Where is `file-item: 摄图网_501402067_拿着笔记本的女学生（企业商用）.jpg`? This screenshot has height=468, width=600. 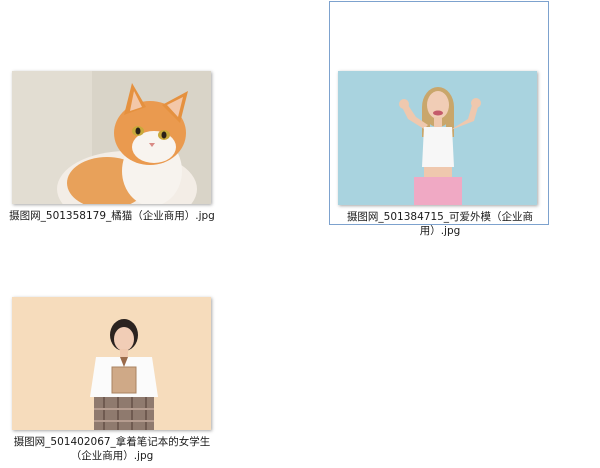 file-item: 摄图网_501402067_拿着笔记本的女学生（企业商用）.jpg is located at coordinates (111, 377).